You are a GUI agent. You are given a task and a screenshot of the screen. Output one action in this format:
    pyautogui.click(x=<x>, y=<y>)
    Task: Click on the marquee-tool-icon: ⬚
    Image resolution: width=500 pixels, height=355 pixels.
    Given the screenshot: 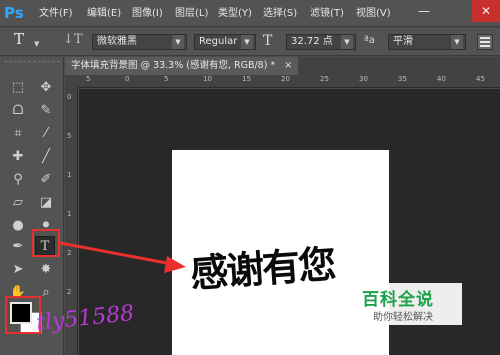 What is the action you would take?
    pyautogui.click(x=18, y=88)
    